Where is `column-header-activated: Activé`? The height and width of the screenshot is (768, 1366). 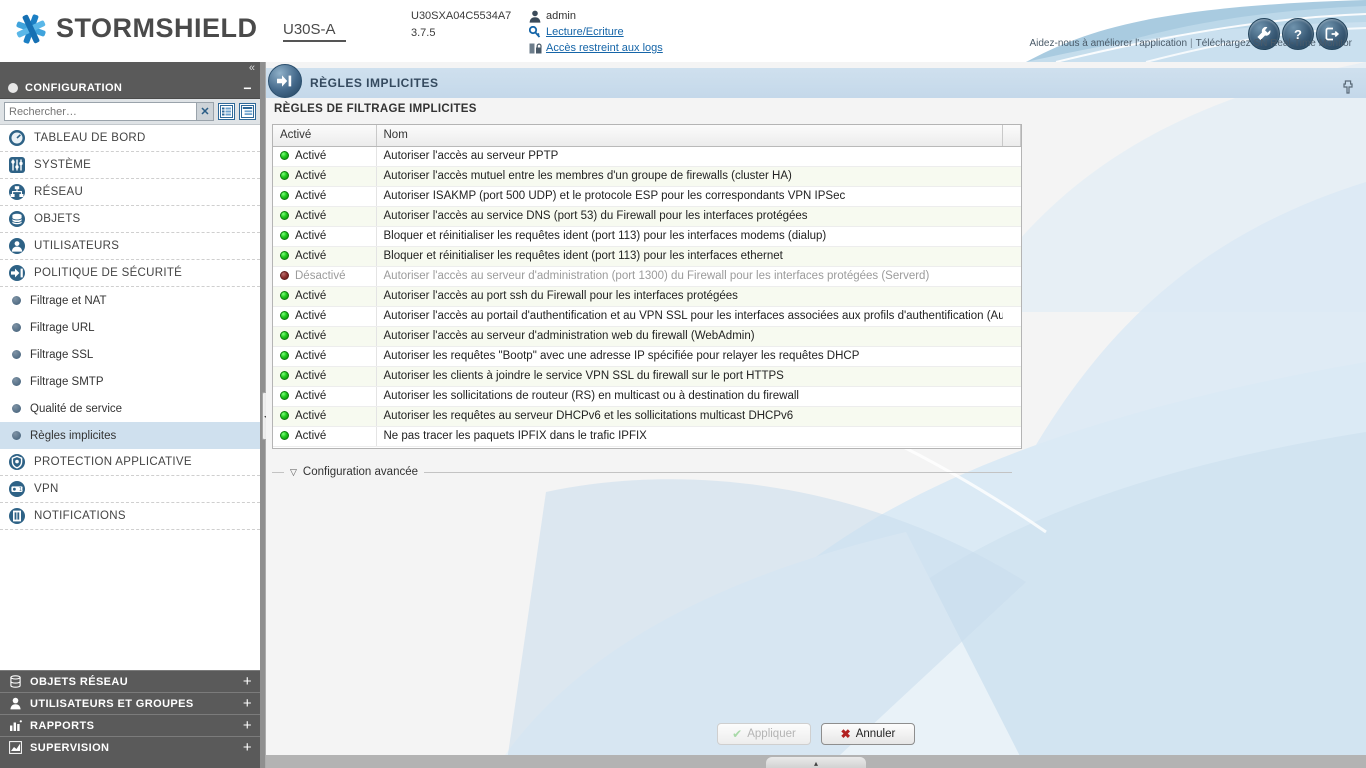 column-header-activated: Activé is located at coordinates (325, 136).